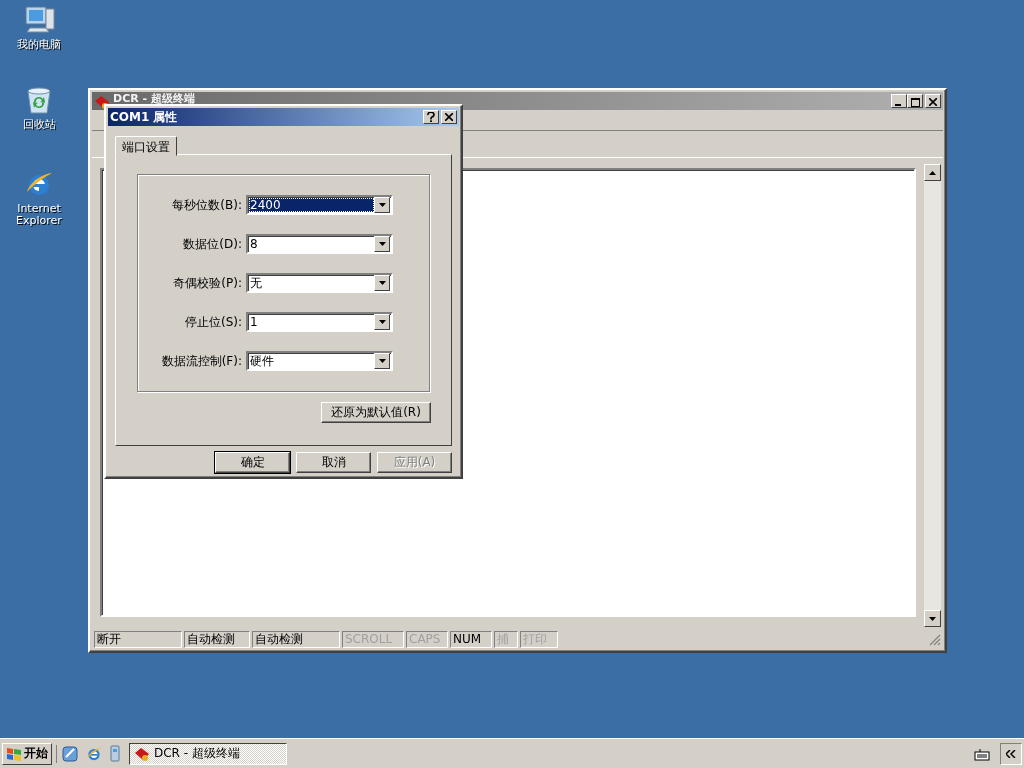  Describe the element at coordinates (138, 639) in the screenshot. I see `status-indicator: 断开` at that location.